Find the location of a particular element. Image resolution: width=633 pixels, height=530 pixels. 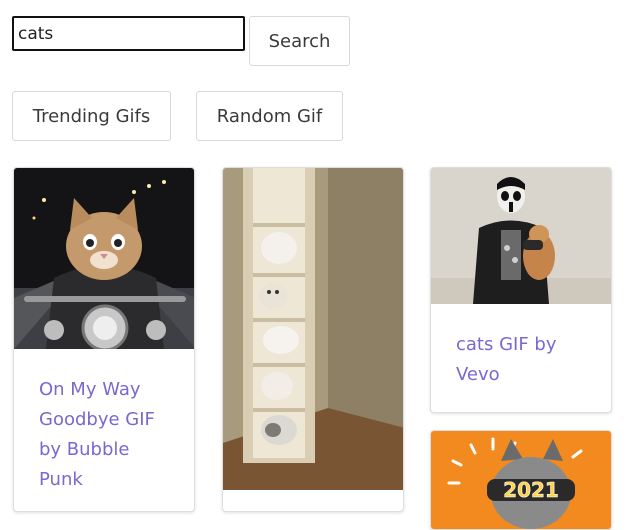

gif-title-link: On My Way Goodbye GIF by Bubble Punk is located at coordinates (107, 435).